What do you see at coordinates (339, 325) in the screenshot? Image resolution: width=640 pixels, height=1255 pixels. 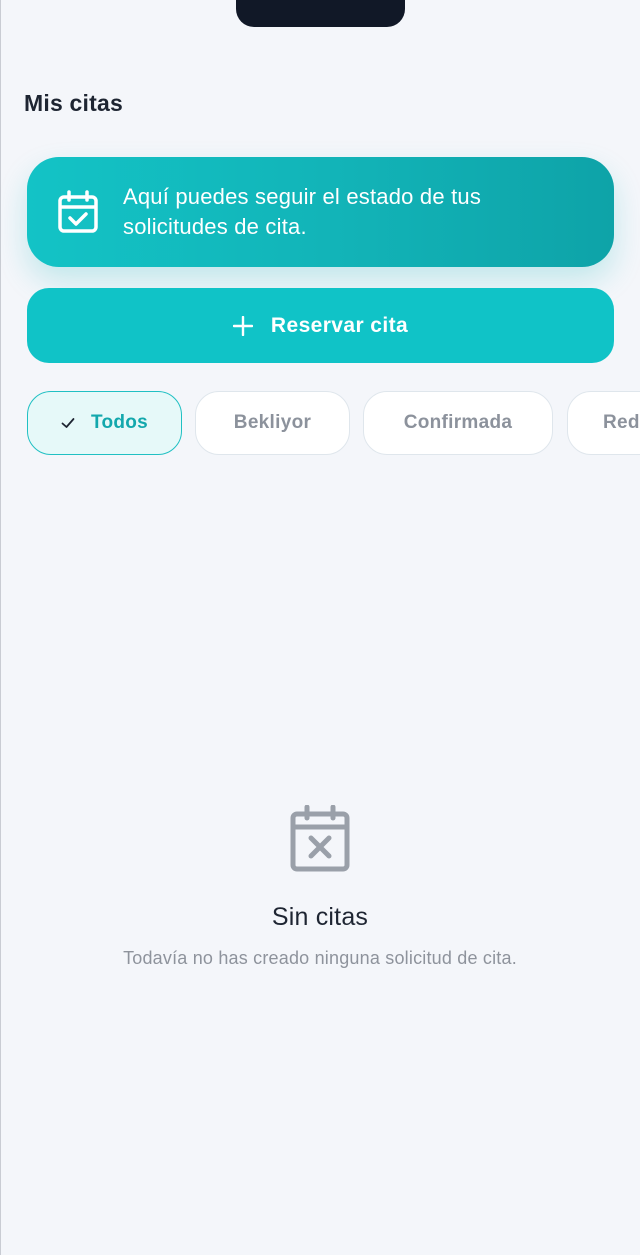 I see `reserve-appointment-label: Reservar cita` at bounding box center [339, 325].